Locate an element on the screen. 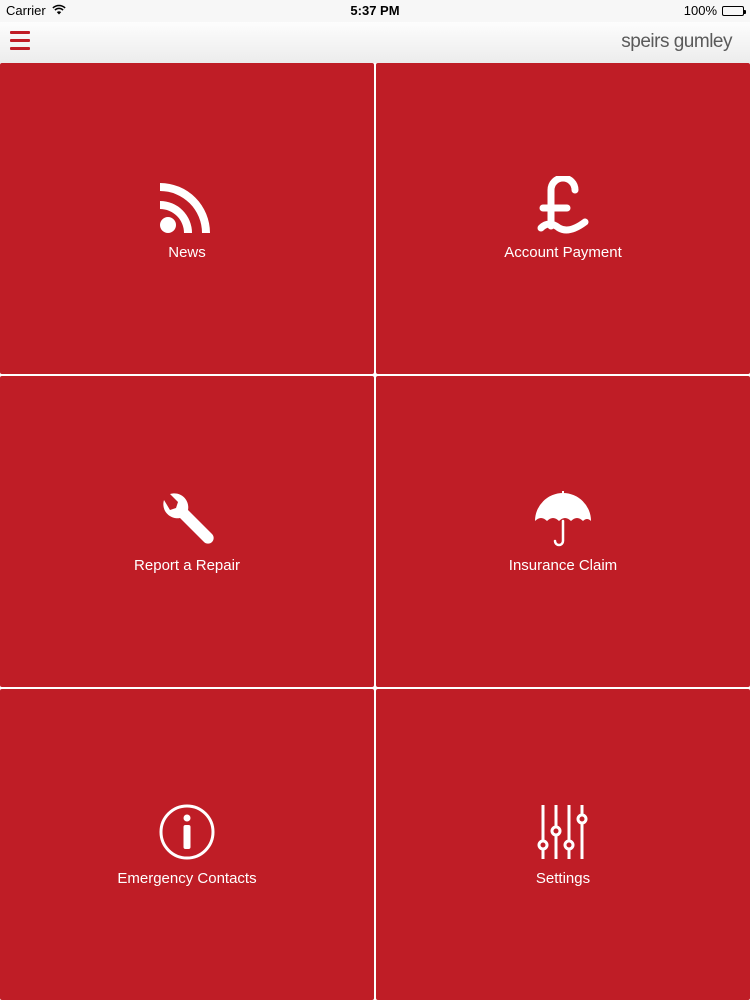 Image resolution: width=750 pixels, height=1000 pixels. pound-icon is located at coordinates (563, 206).